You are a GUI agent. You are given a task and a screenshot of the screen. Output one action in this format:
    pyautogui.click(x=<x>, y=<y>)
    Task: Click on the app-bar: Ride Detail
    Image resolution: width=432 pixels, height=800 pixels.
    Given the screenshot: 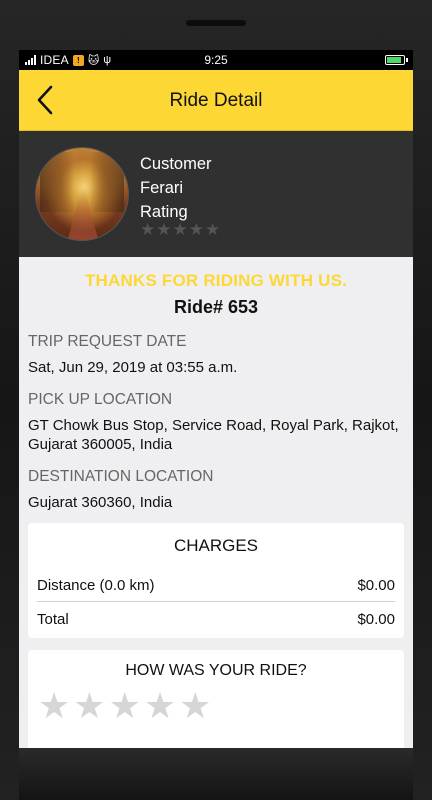 What is the action you would take?
    pyautogui.click(x=216, y=100)
    